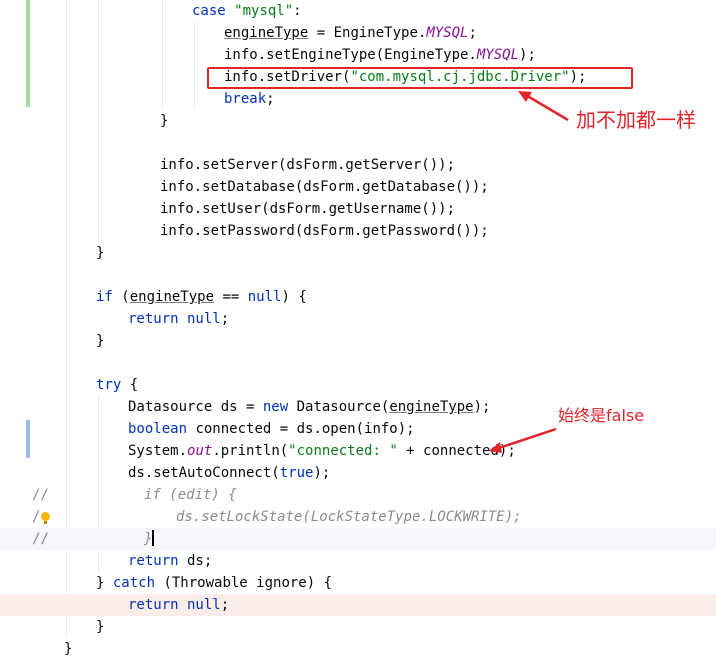 The image size is (716, 669). What do you see at coordinates (45, 518) in the screenshot?
I see `lightbulb-icon` at bounding box center [45, 518].